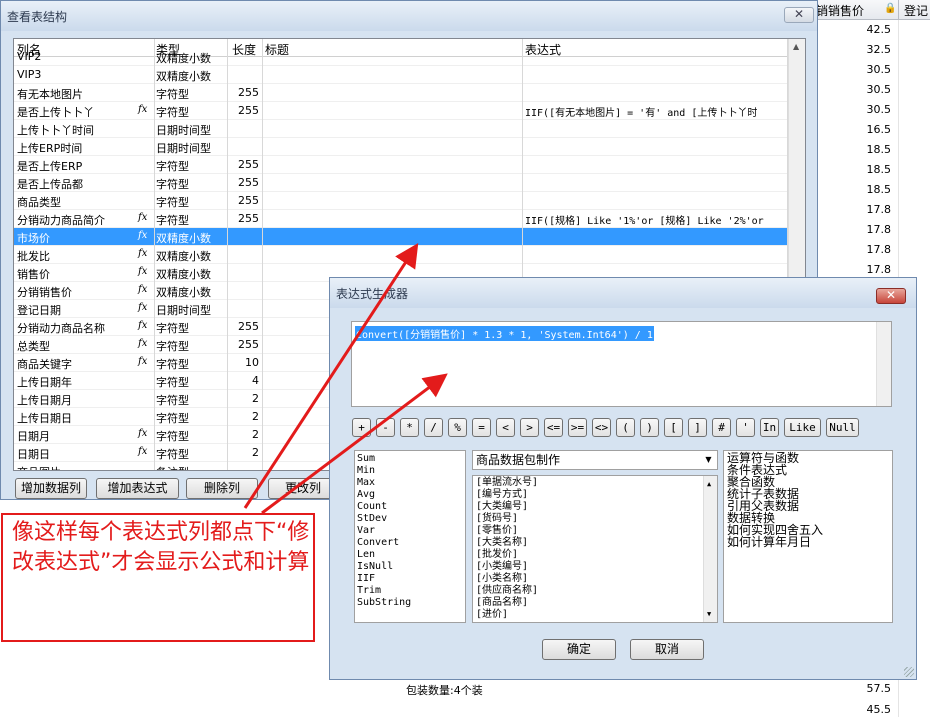 The height and width of the screenshot is (717, 930). I want to click on bg-col-header-date: 登记, so click(916, 10).